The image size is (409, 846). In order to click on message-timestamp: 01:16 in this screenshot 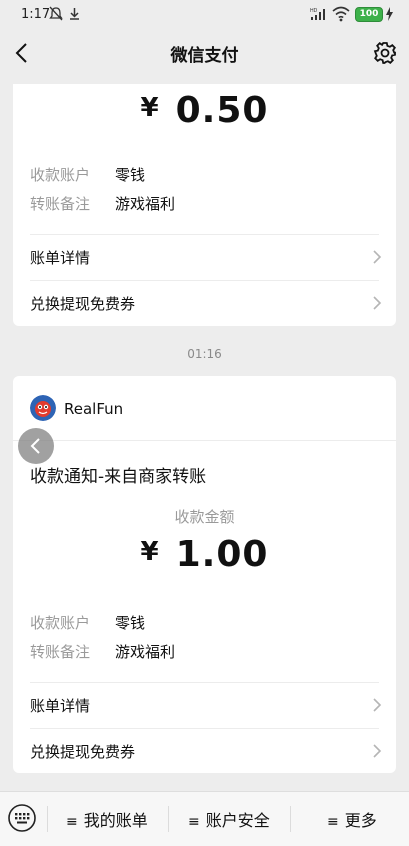, I will do `click(204, 354)`.